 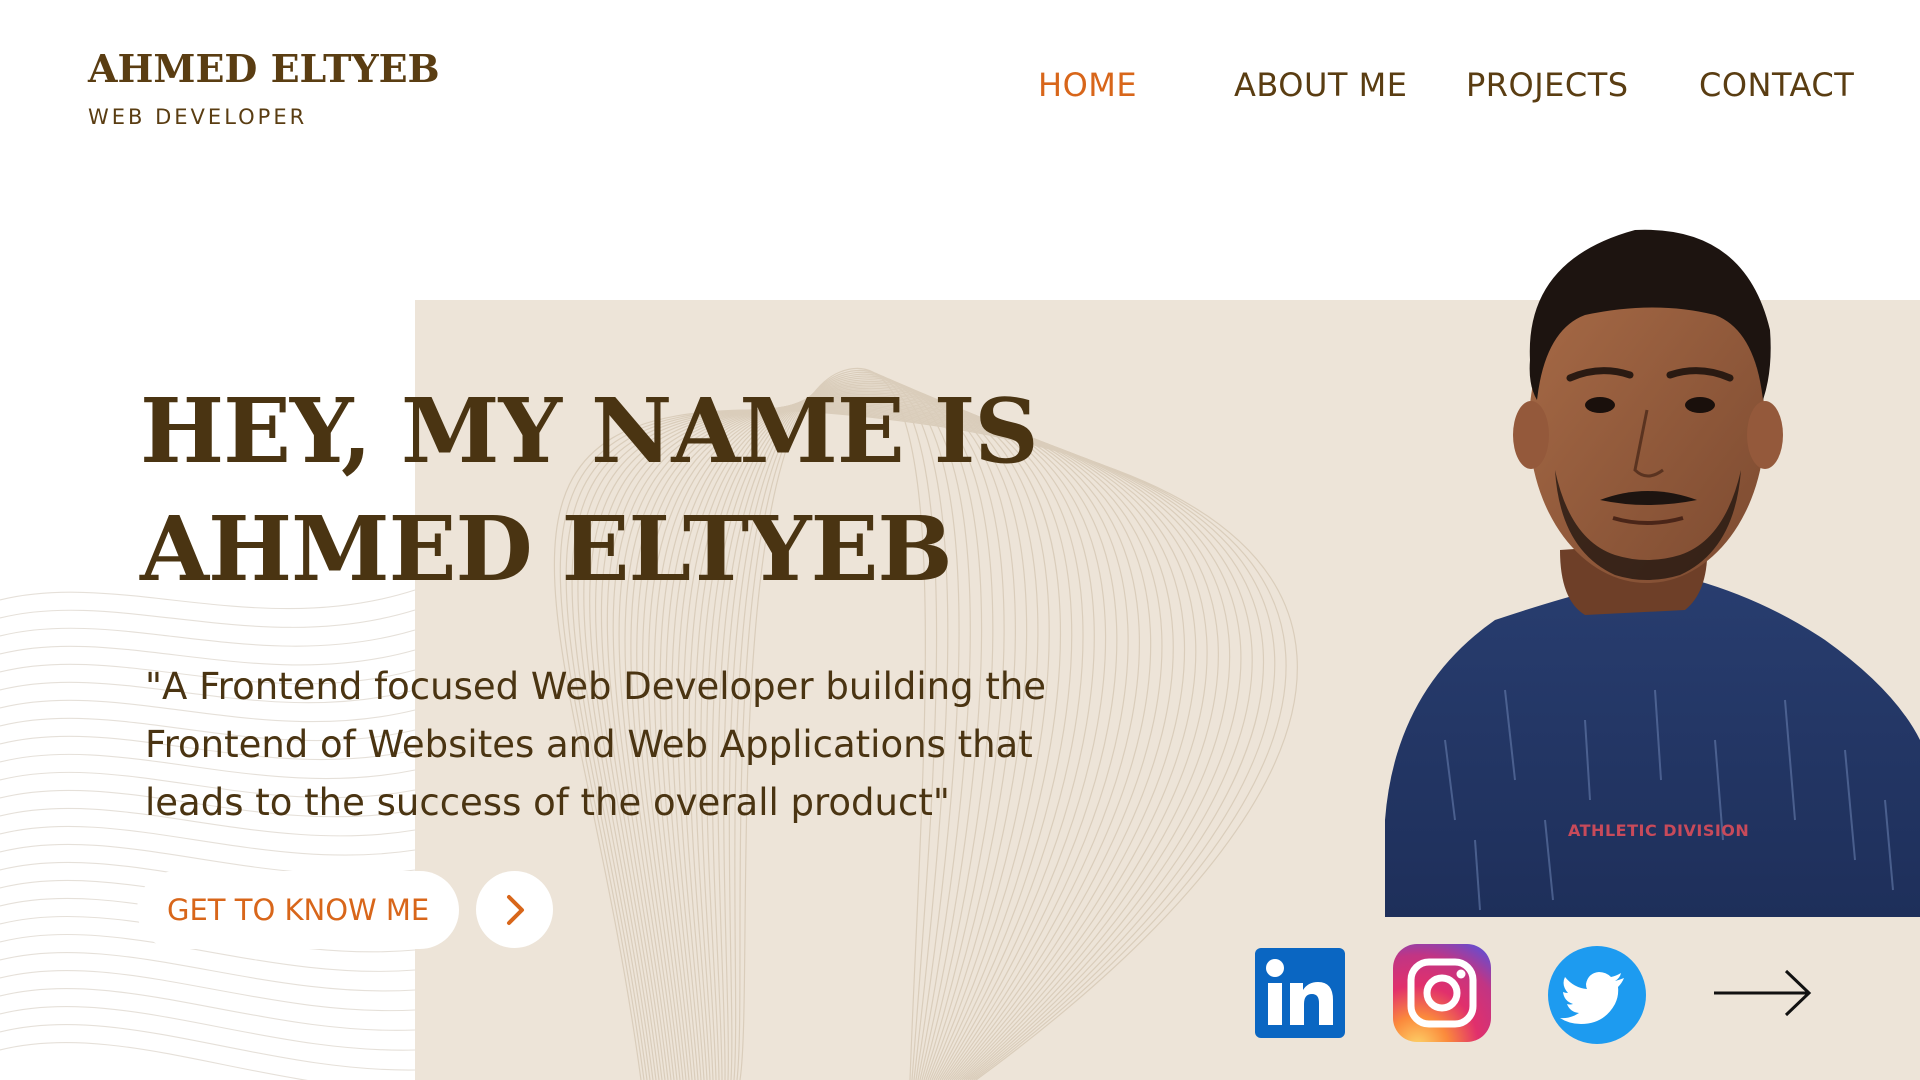 What do you see at coordinates (1300, 993) in the screenshot?
I see `linkedin-icon` at bounding box center [1300, 993].